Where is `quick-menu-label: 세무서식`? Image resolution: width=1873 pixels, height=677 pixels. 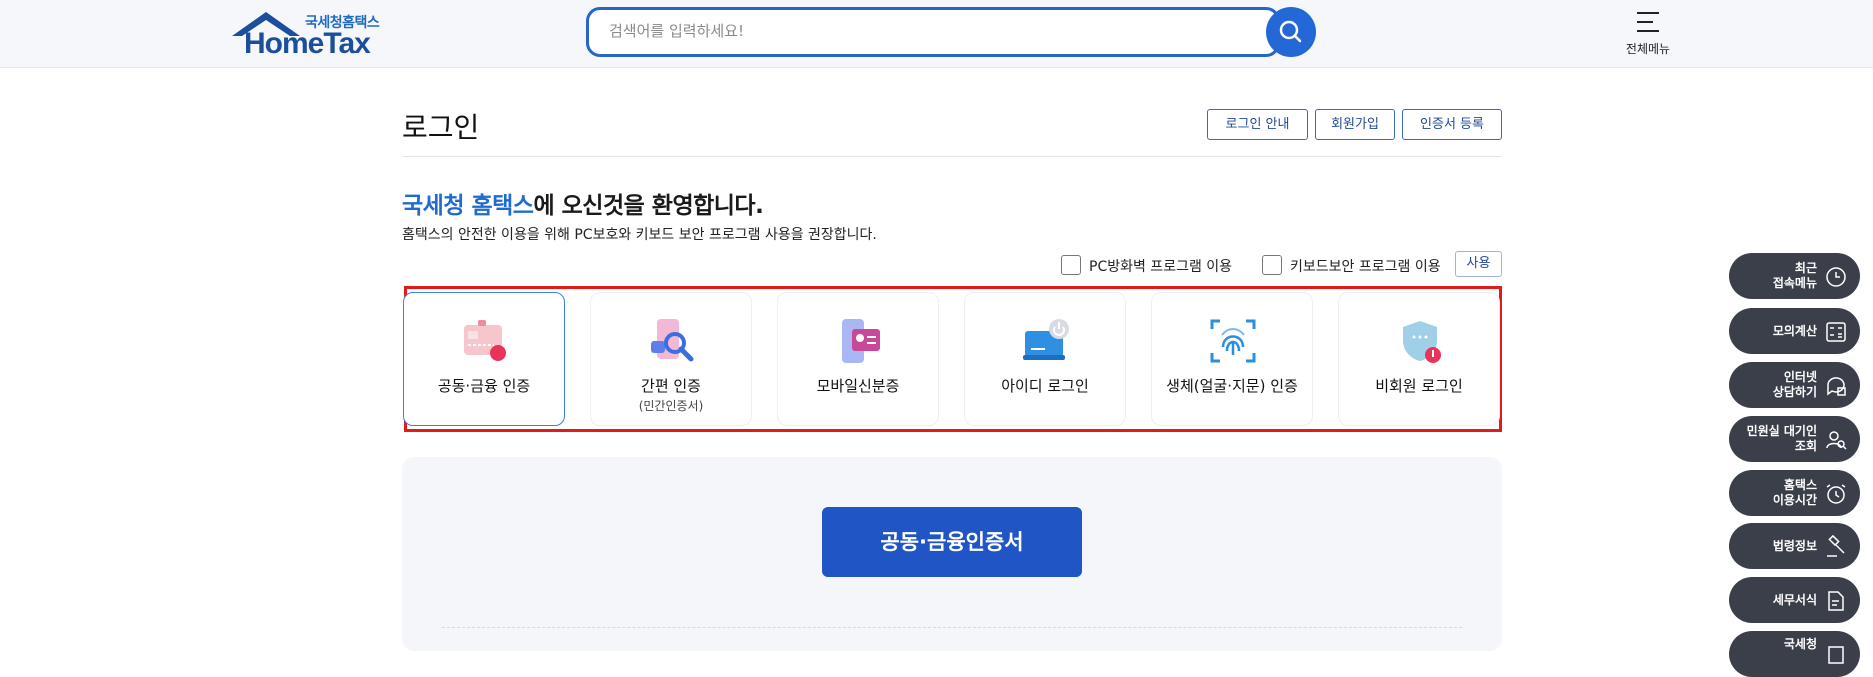
quick-menu-label: 세무서식 is located at coordinates (1794, 599).